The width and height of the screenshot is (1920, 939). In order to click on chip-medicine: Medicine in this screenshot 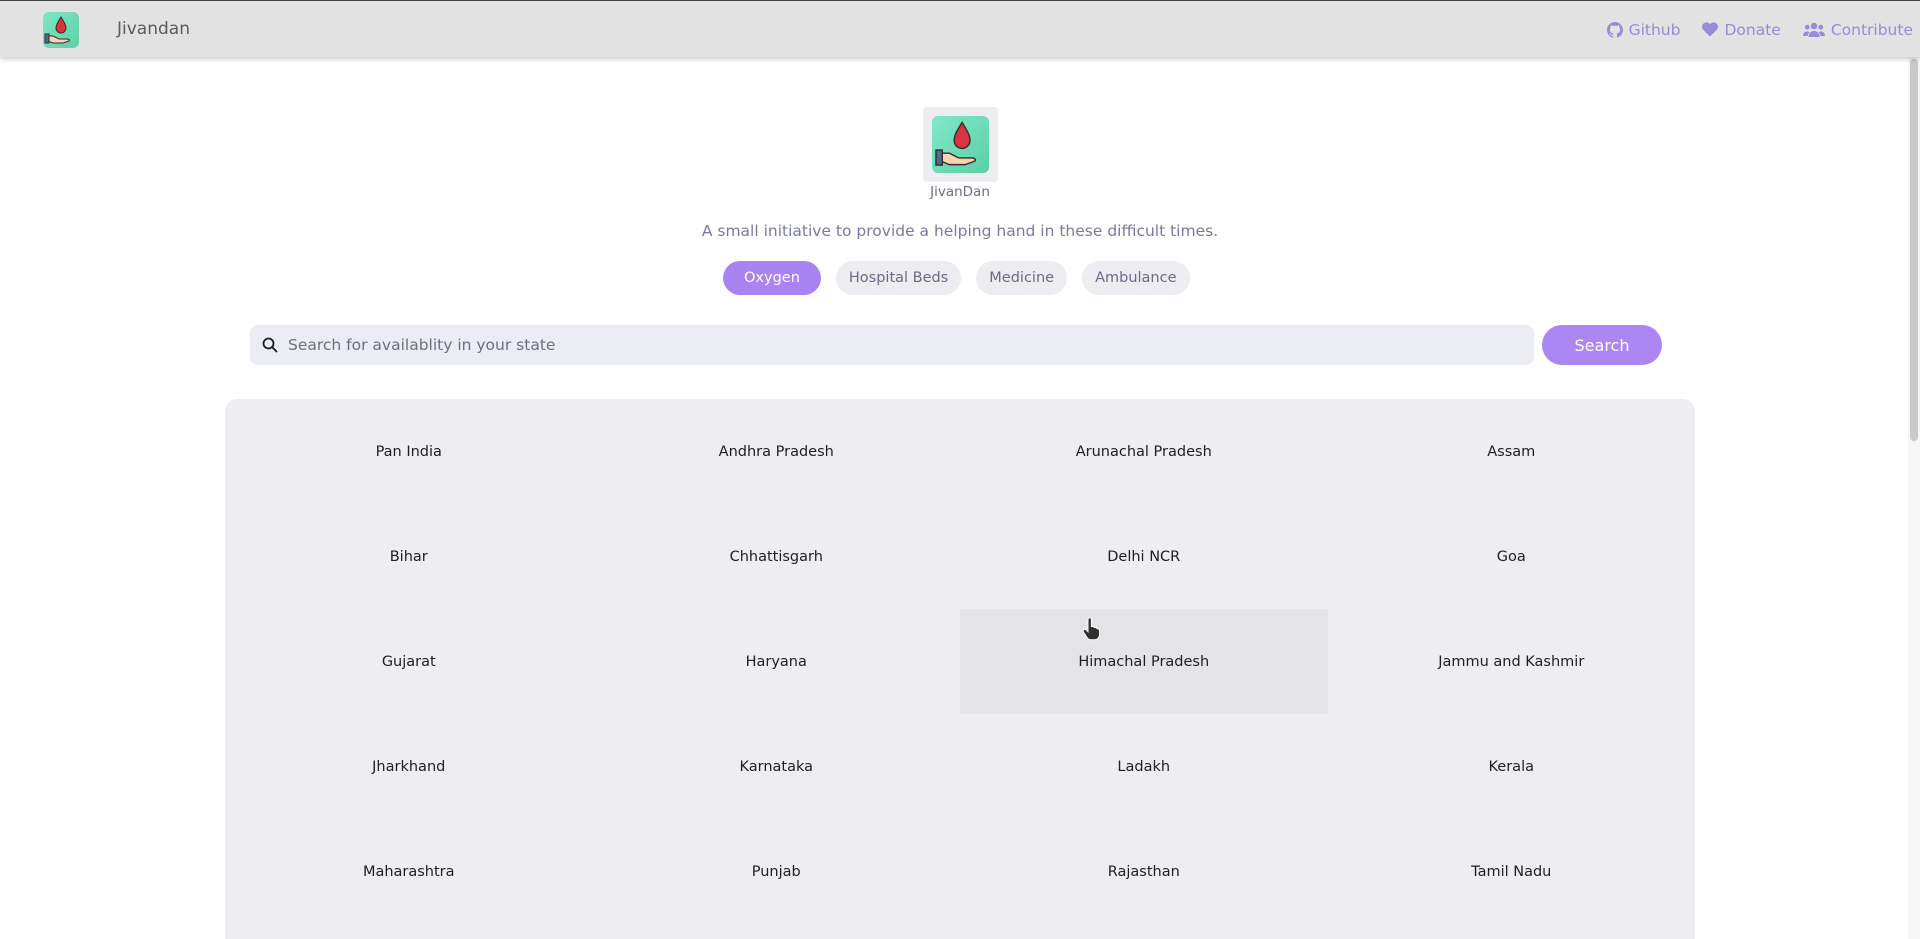, I will do `click(1022, 278)`.